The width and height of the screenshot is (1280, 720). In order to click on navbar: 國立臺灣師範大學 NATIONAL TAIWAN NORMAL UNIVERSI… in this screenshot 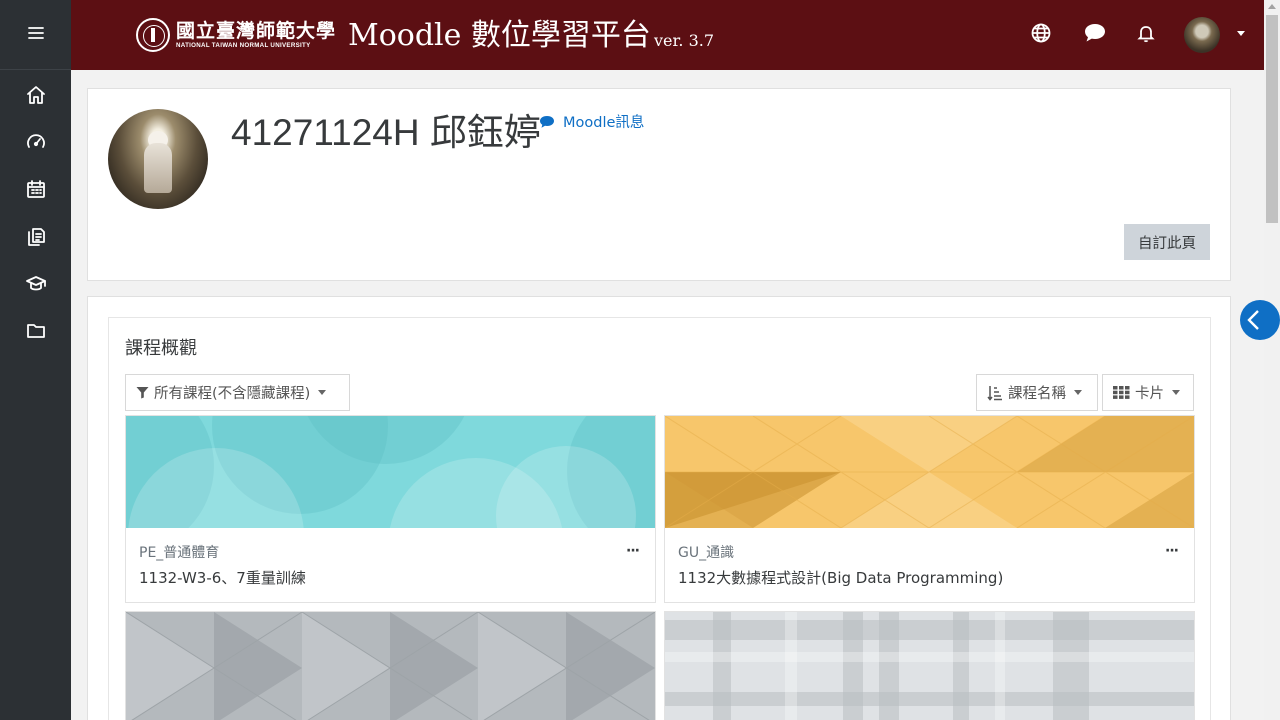, I will do `click(667, 35)`.